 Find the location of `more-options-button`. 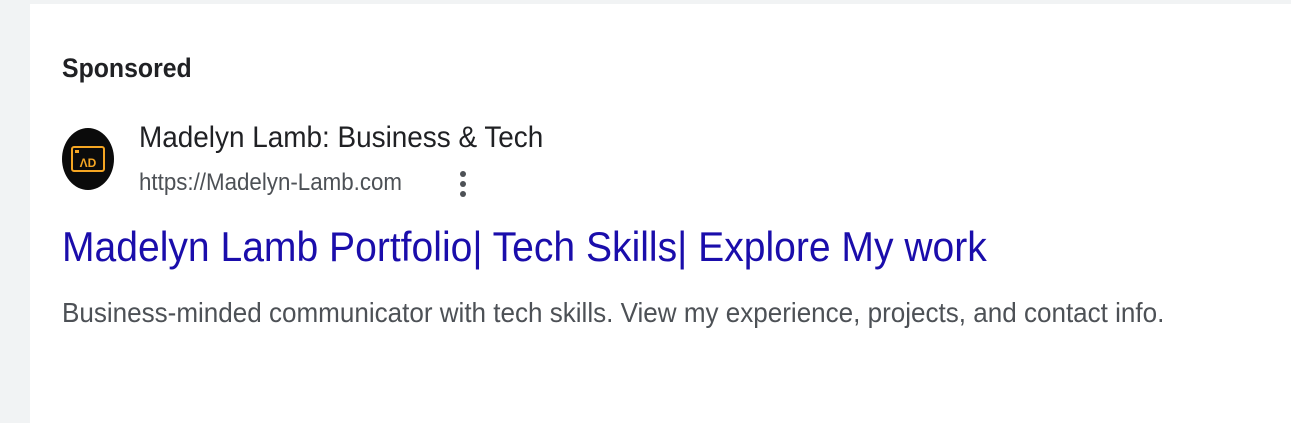

more-options-button is located at coordinates (463, 184).